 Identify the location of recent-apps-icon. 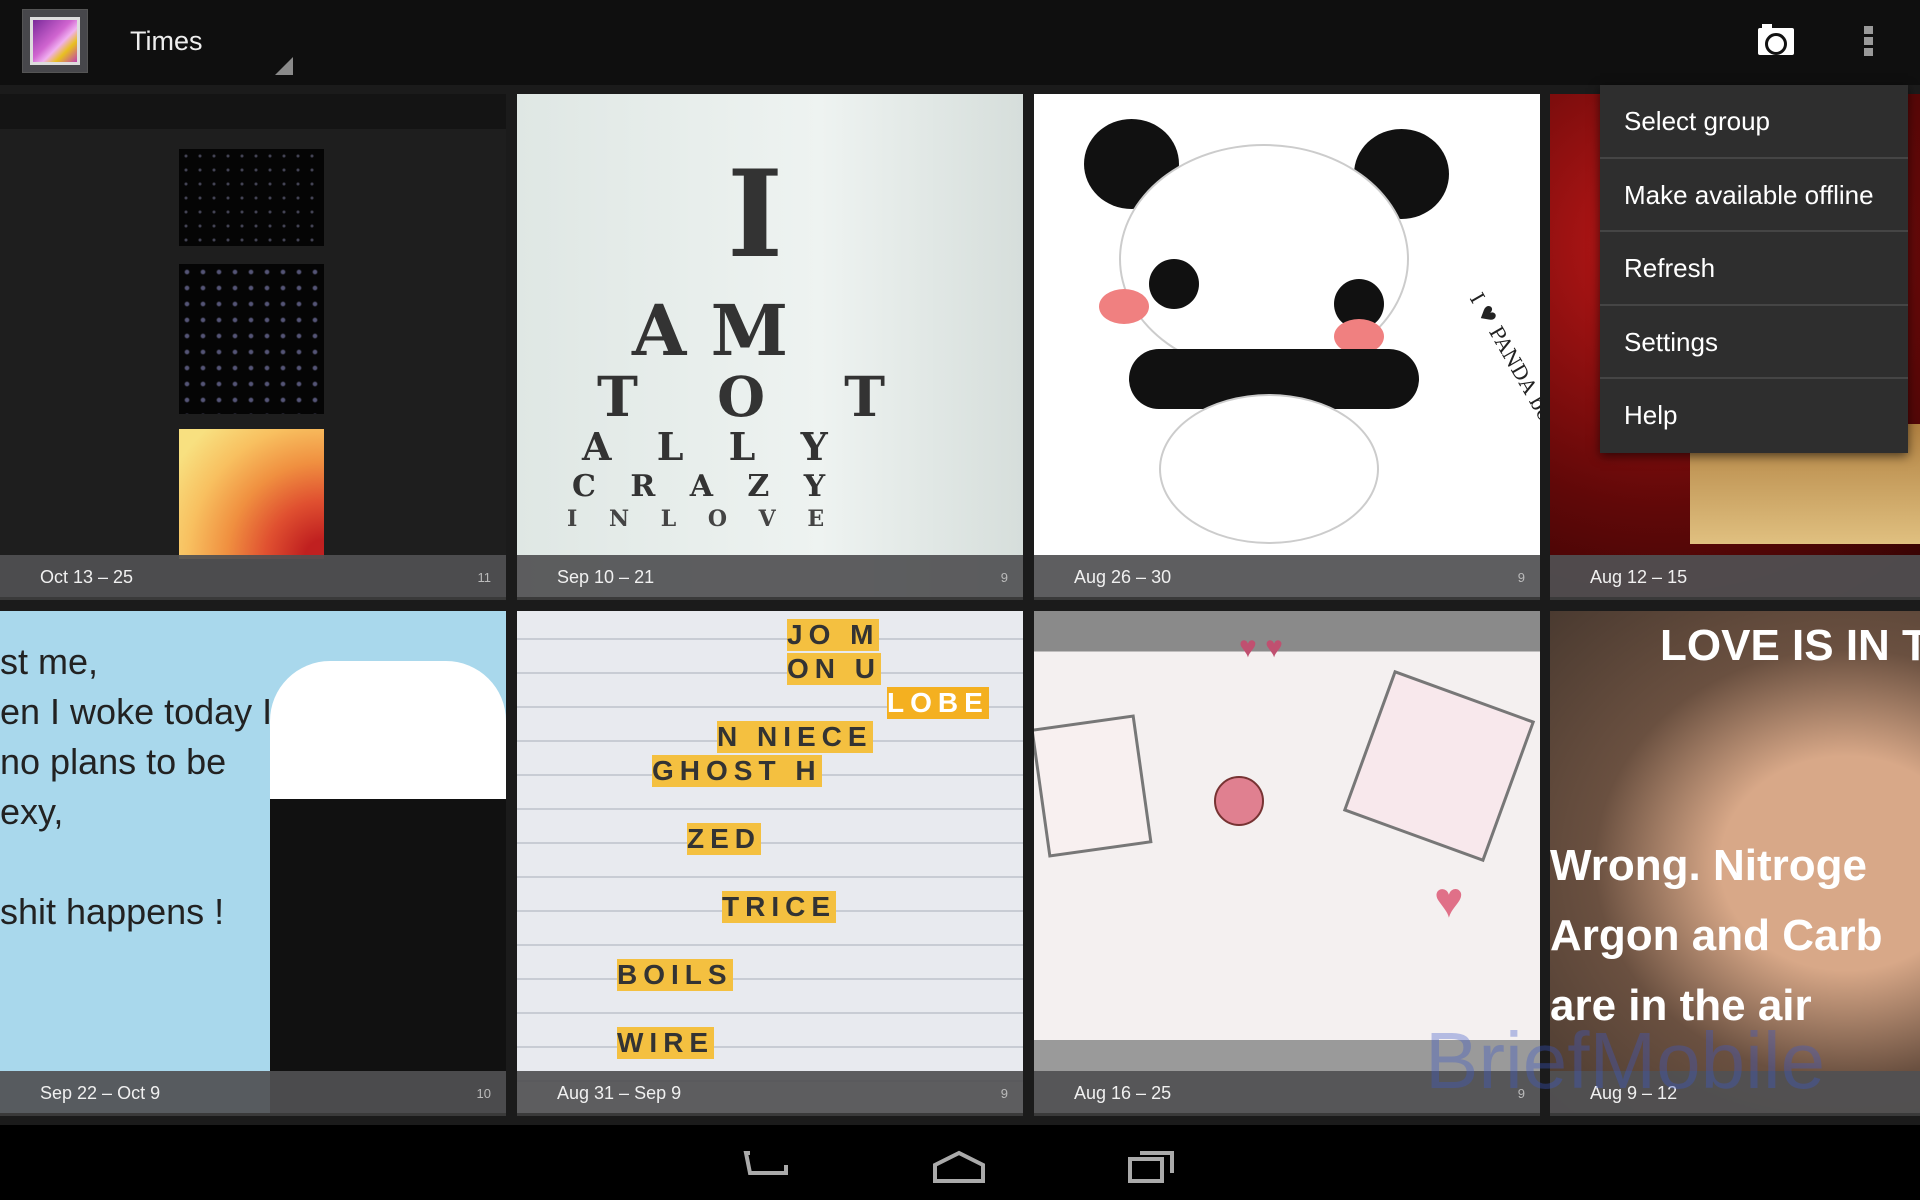
(1152, 1165).